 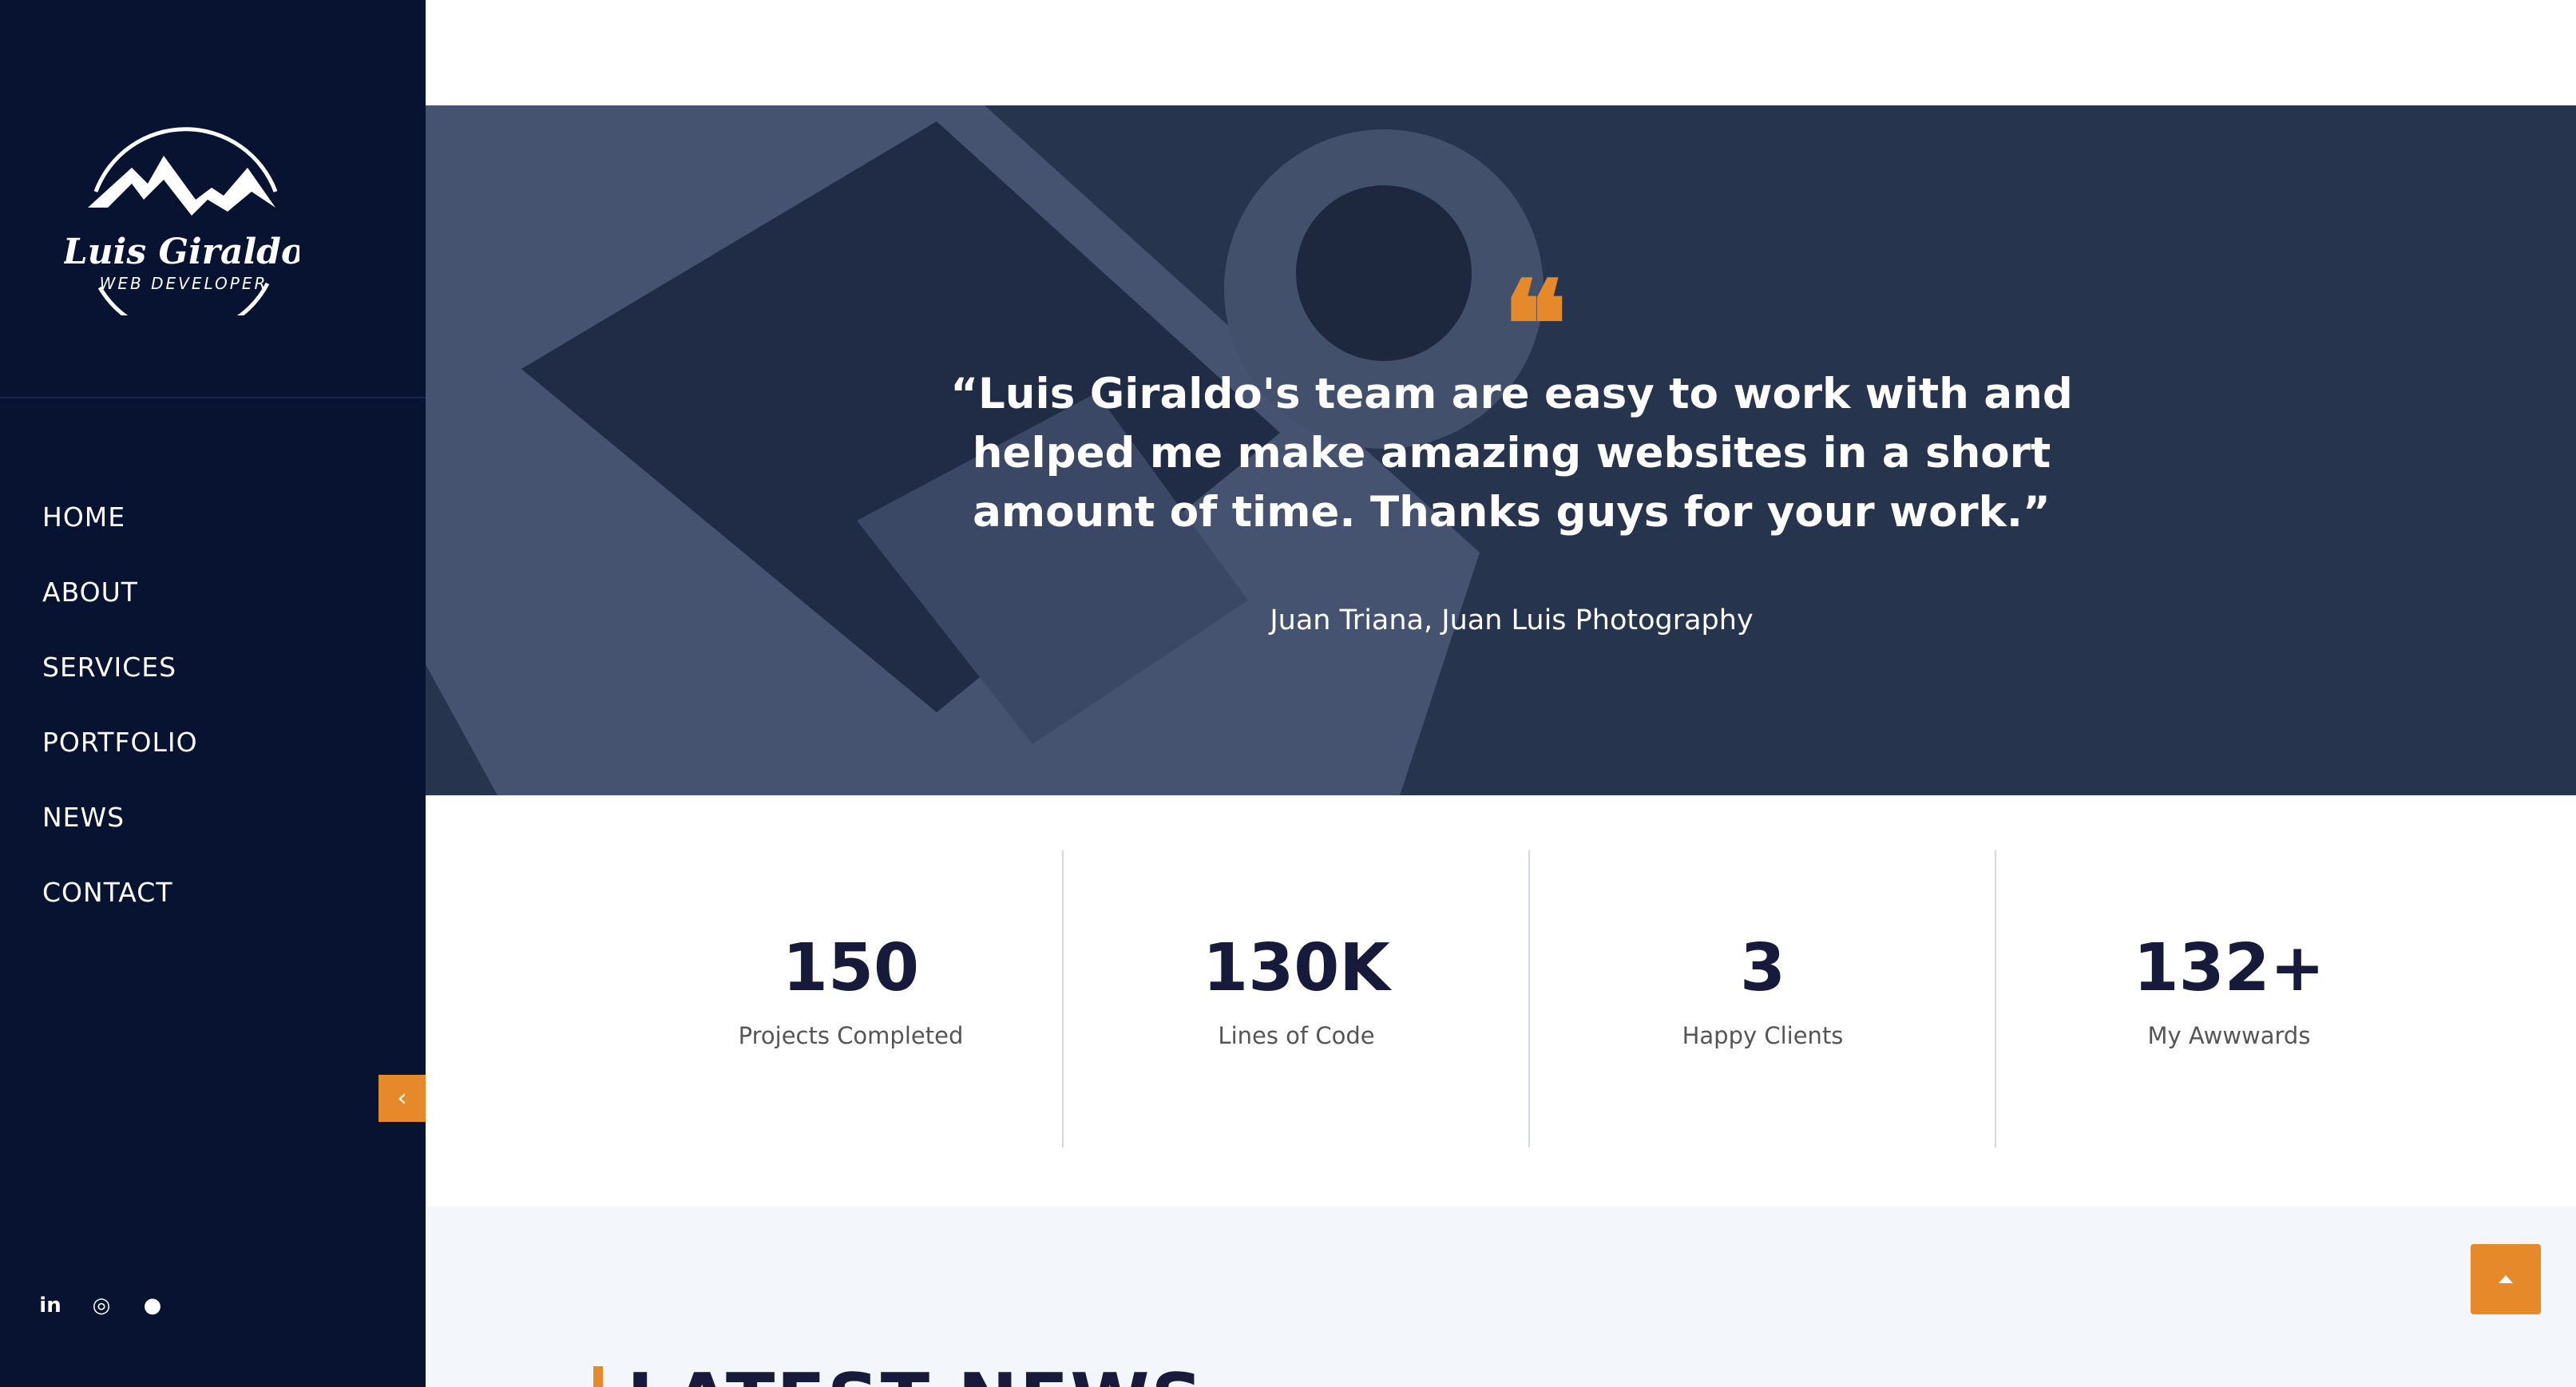 I want to click on nav-item-home: HOME, so click(x=120, y=516).